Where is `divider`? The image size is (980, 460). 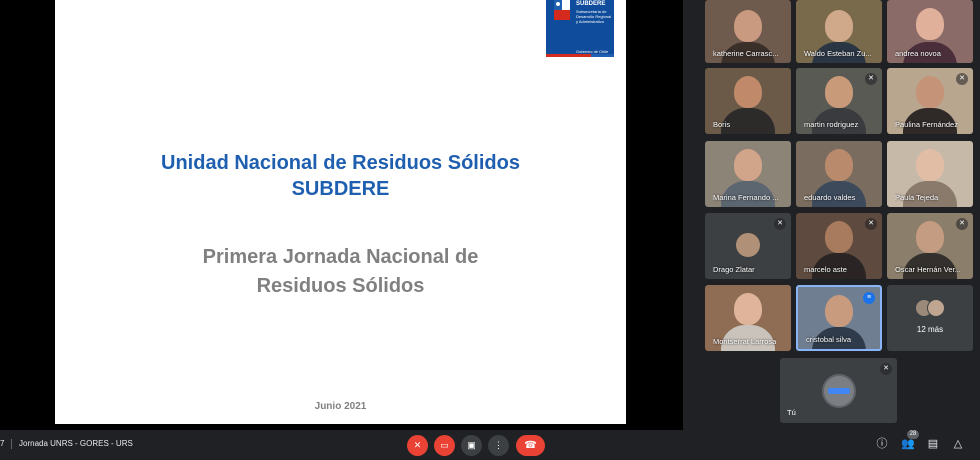
divider is located at coordinates (11, 444).